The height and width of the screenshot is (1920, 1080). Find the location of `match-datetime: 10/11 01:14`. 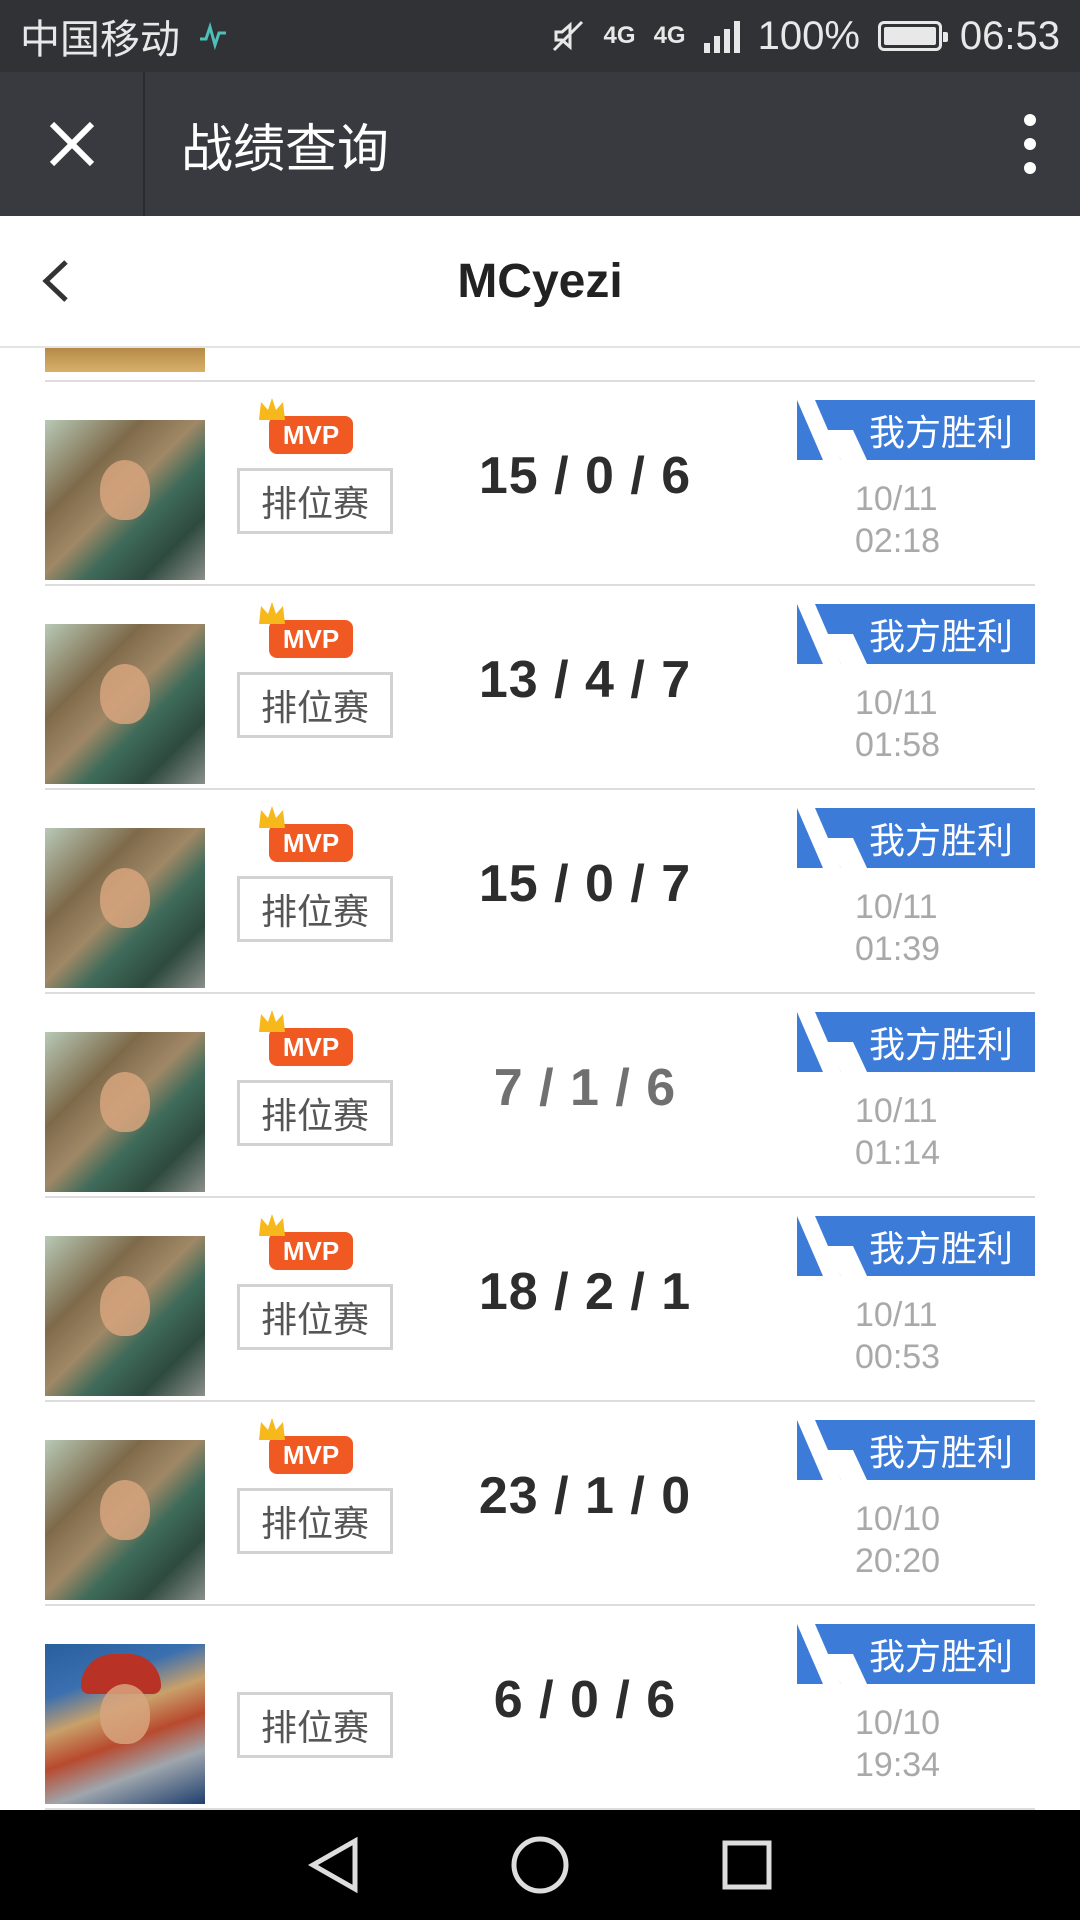

match-datetime: 10/11 01:14 is located at coordinates (897, 1132).